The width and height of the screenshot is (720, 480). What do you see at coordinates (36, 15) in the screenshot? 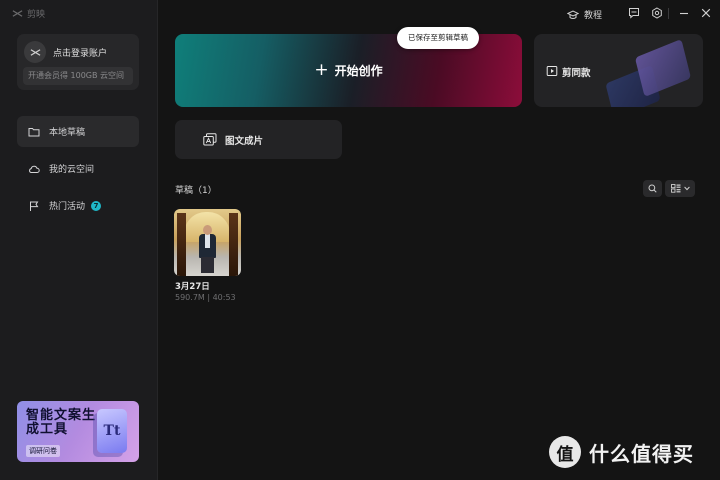
I see `app-name: 剪映` at bounding box center [36, 15].